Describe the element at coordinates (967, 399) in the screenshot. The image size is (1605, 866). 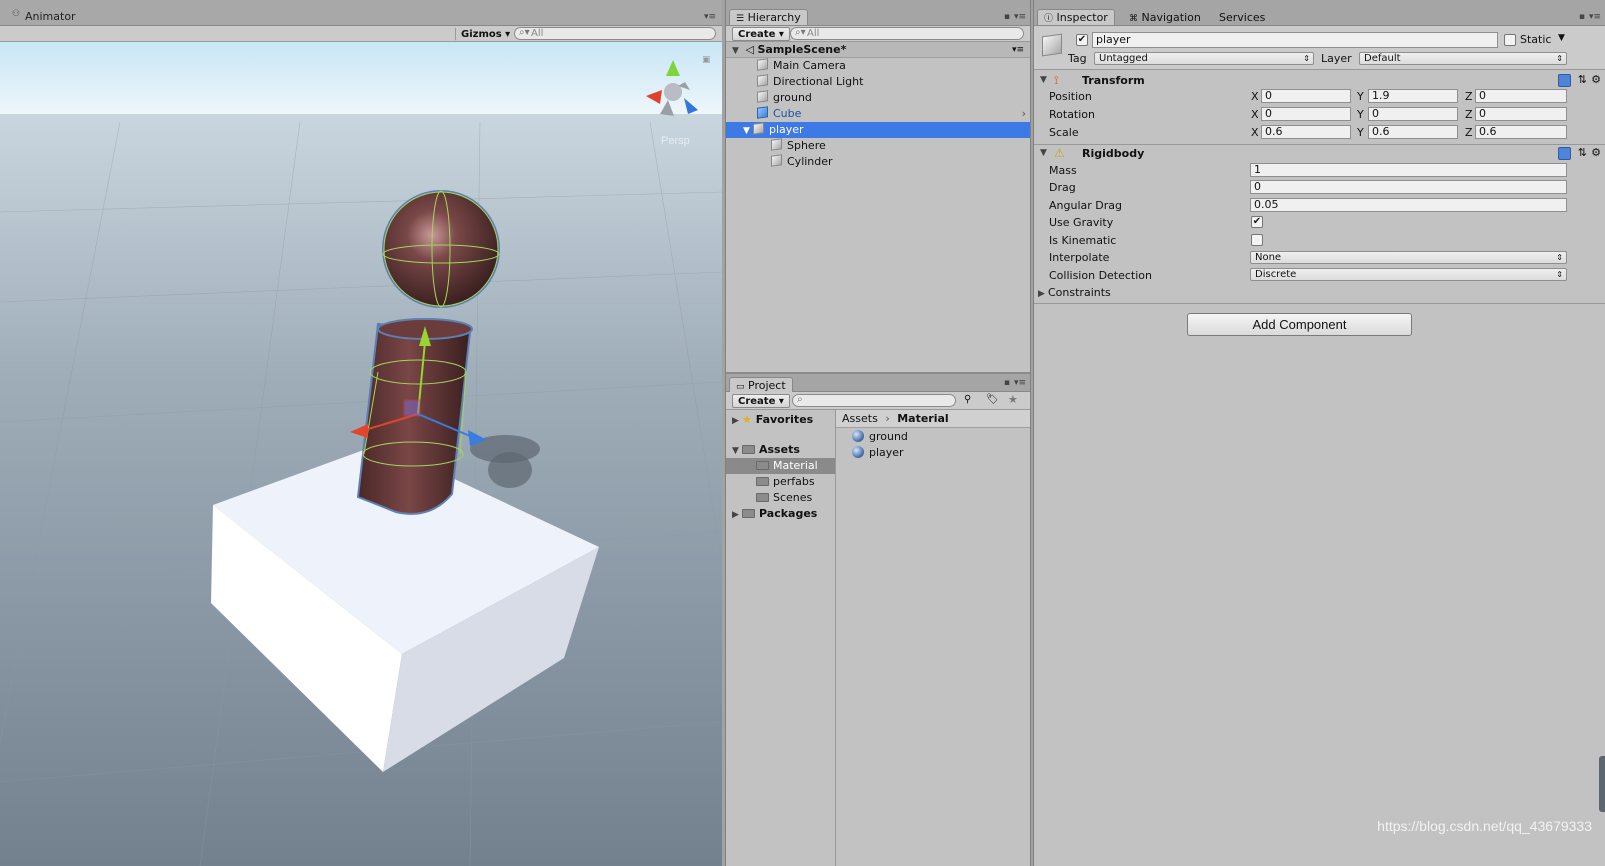
I see `filter-by-type-icon: ⚲` at that location.